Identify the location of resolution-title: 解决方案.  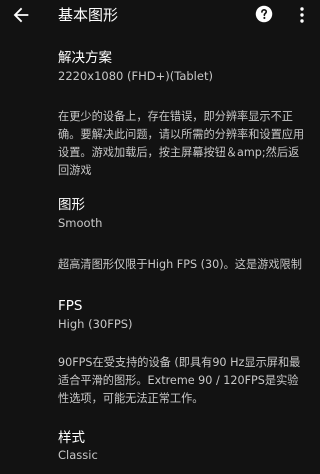
(85, 58).